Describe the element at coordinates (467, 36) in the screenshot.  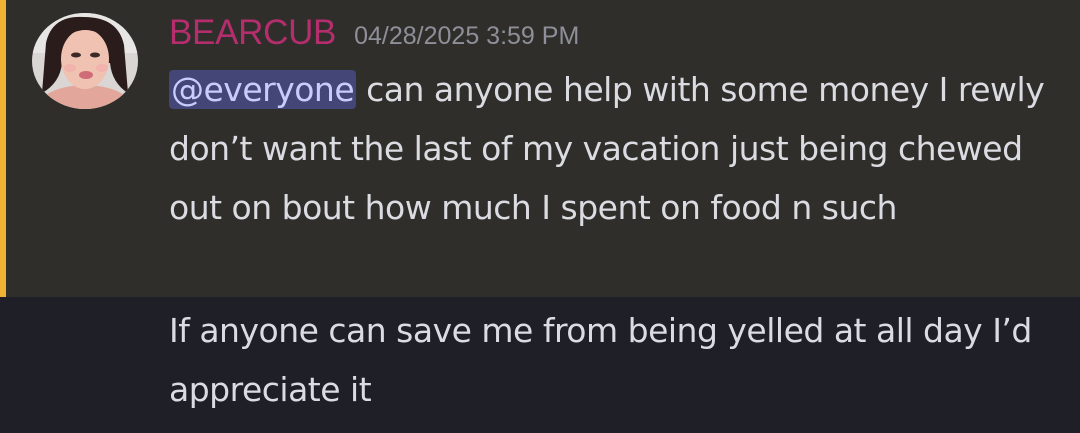
I see `message-timestamp: 04/28/2025 3:59 PM` at that location.